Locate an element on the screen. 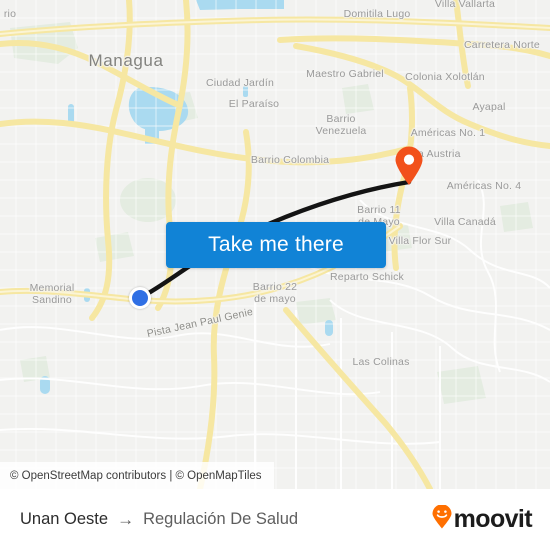  moovit-pin-icon is located at coordinates (442, 519).